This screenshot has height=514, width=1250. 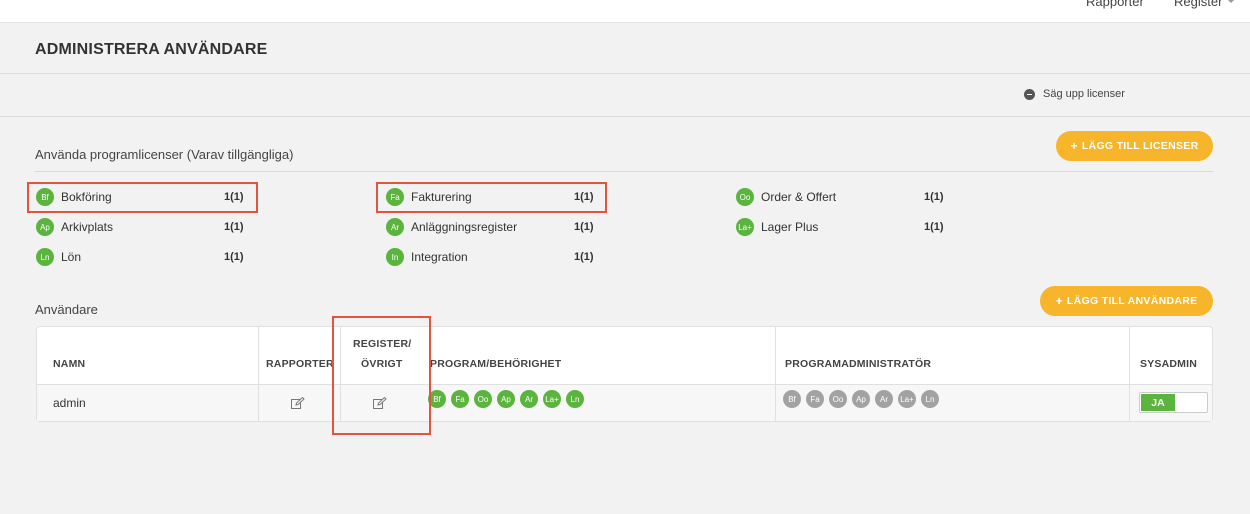 I want to click on nav-register-label: Register, so click(x=1198, y=4).